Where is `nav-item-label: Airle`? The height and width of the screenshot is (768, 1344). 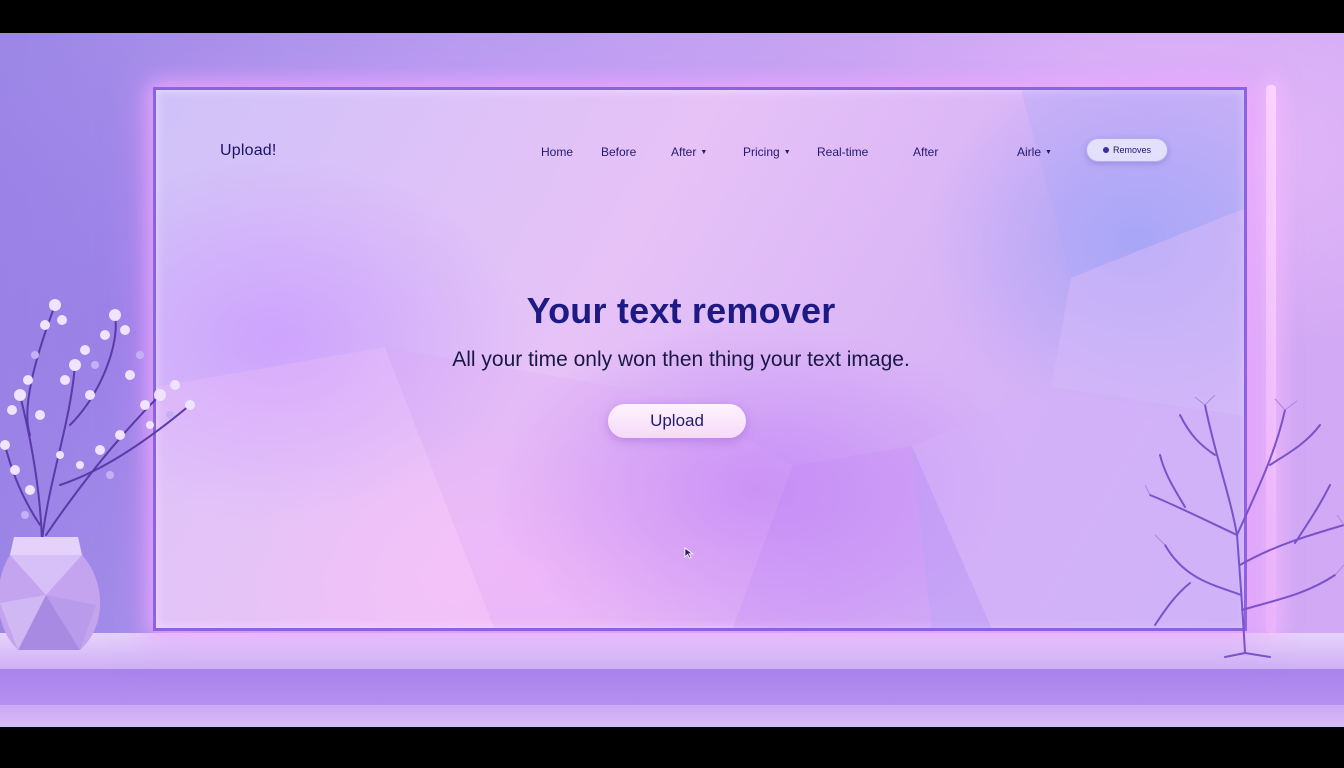
nav-item-label: Airle is located at coordinates (1029, 152).